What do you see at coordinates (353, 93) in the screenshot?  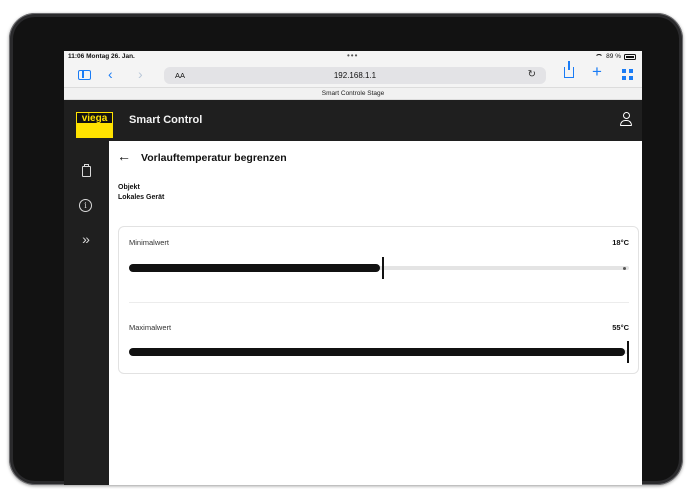 I see `tab-title: Smart Controle Stage` at bounding box center [353, 93].